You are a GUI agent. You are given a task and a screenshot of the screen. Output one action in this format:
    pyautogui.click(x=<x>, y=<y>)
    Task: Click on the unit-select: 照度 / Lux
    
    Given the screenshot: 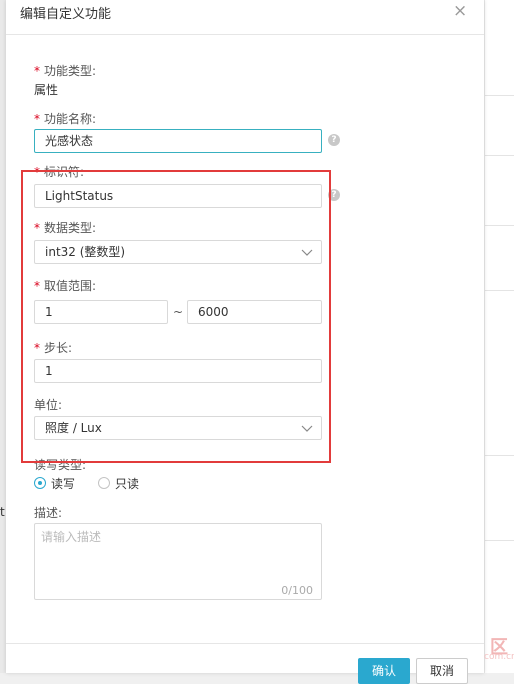 What is the action you would take?
    pyautogui.click(x=178, y=428)
    